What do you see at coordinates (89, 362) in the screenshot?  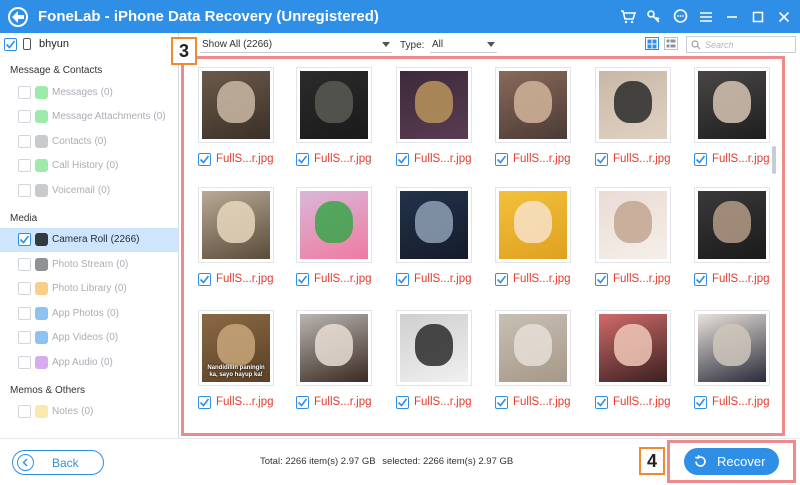 I see `sidebar-item-app-audio: App Audio (0)` at bounding box center [89, 362].